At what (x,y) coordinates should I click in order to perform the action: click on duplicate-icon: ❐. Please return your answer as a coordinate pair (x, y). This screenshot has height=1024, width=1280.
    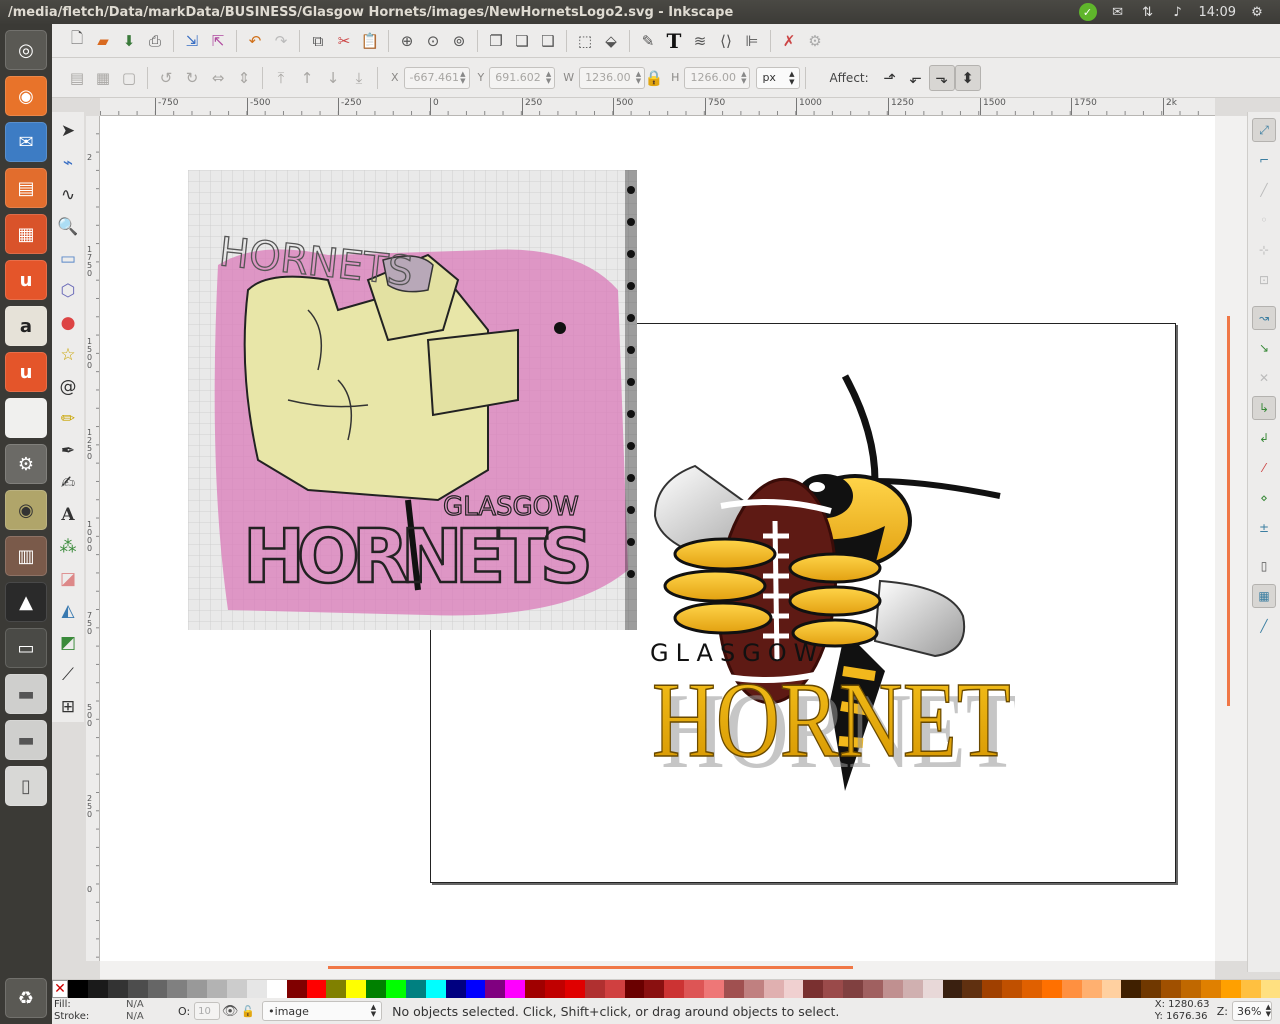
    Looking at the image, I should click on (496, 41).